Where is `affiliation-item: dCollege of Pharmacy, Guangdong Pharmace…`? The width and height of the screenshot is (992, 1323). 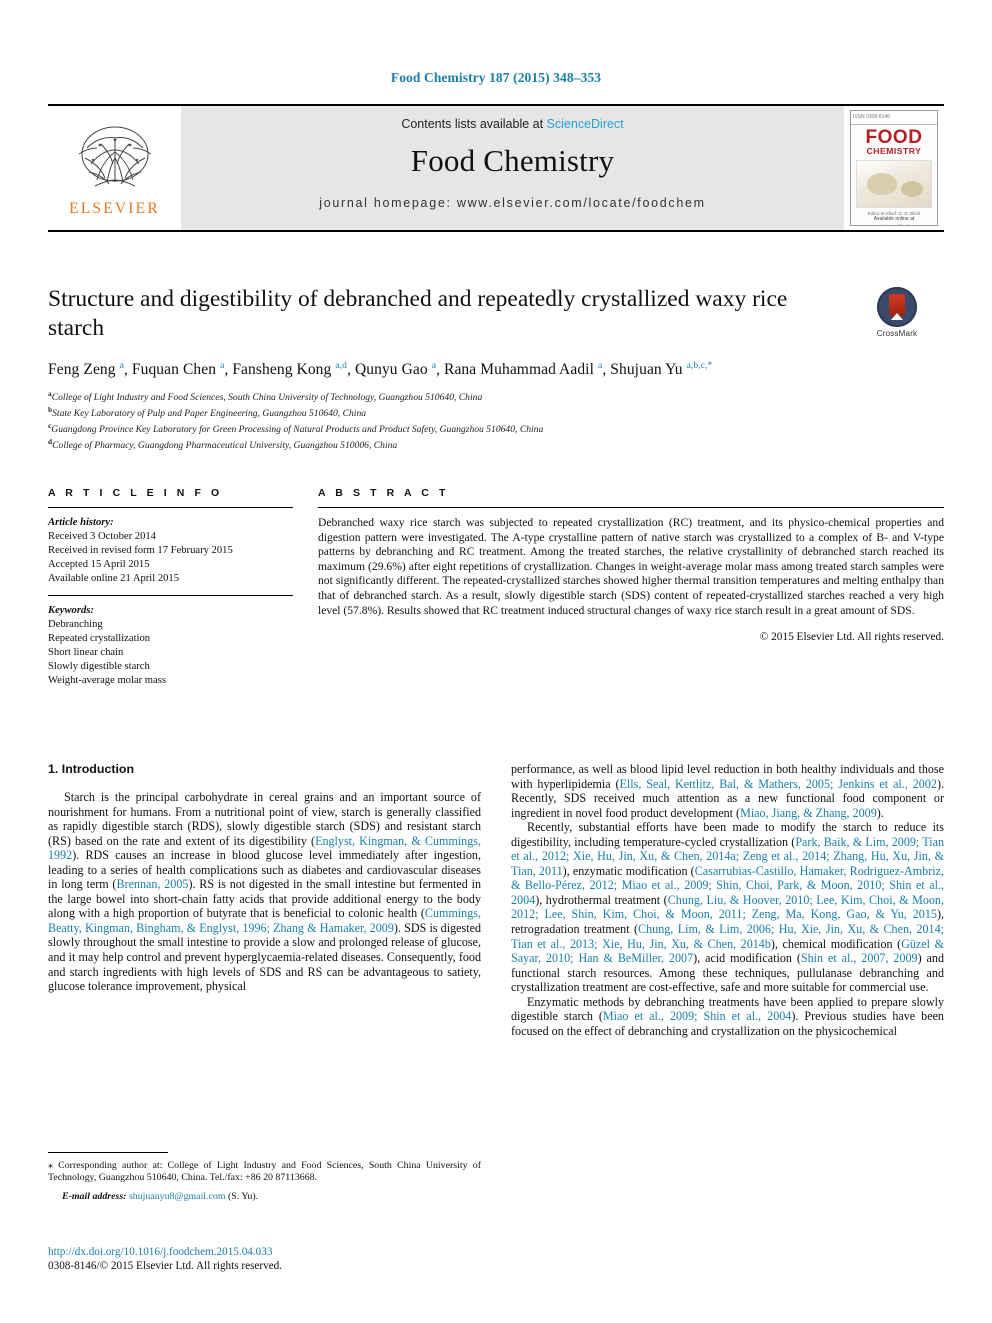 affiliation-item: dCollege of Pharmacy, Guangdong Pharmace… is located at coordinates (496, 444).